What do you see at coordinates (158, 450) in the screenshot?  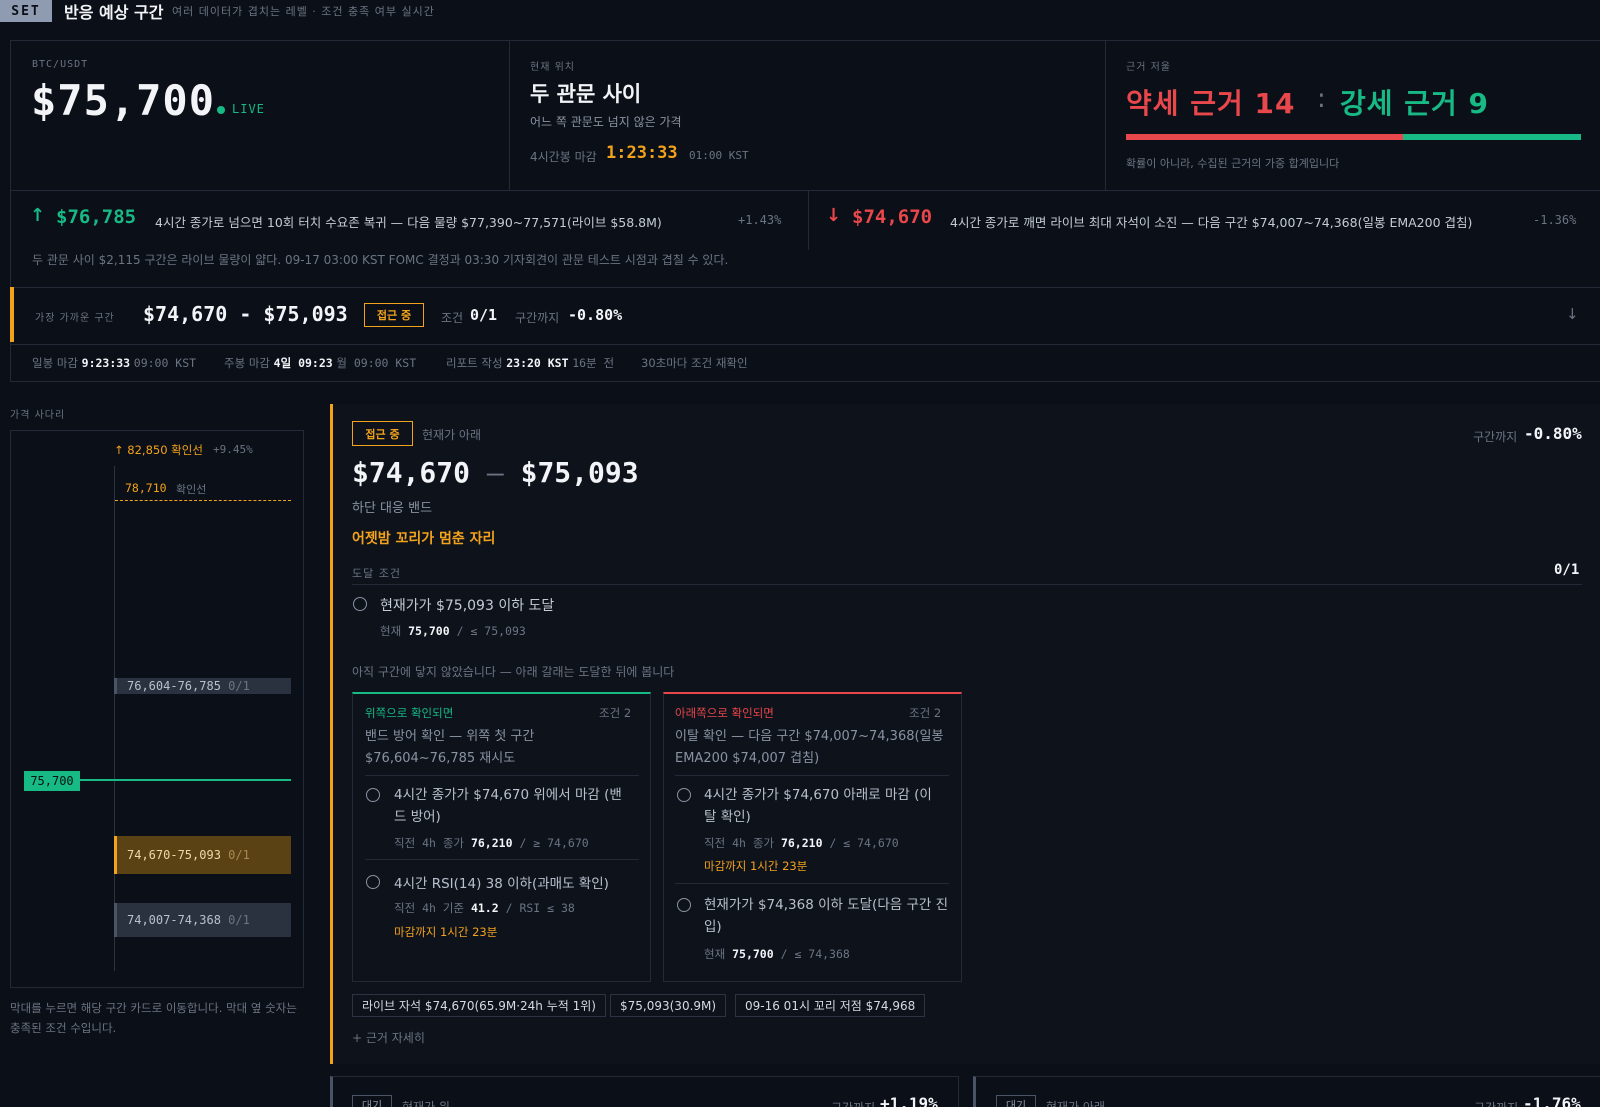 I see `ladder-top-confirm: ↑ 82,850 확인선` at bounding box center [158, 450].